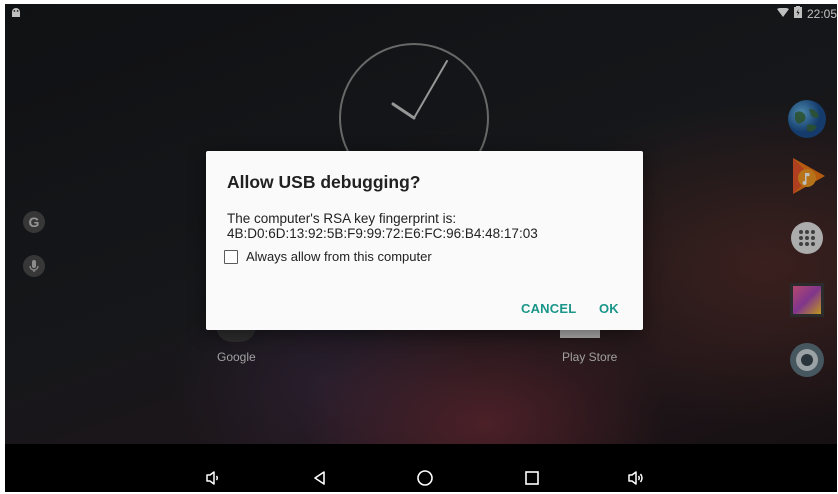 The height and width of the screenshot is (494, 838). What do you see at coordinates (213, 478) in the screenshot?
I see `volume-down-icon` at bounding box center [213, 478].